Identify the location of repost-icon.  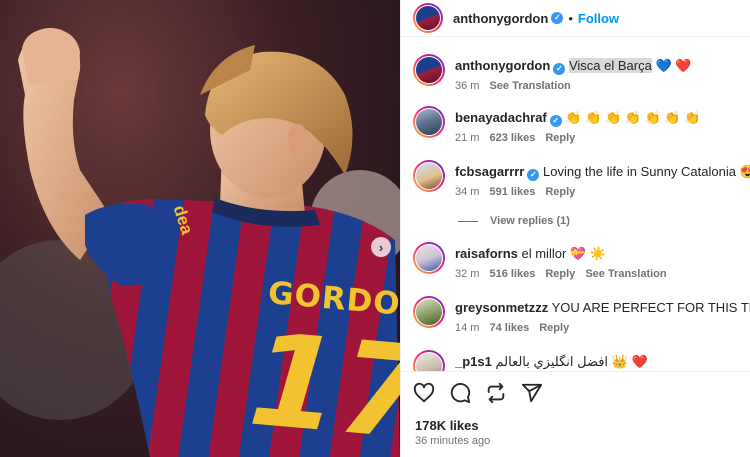
(496, 393).